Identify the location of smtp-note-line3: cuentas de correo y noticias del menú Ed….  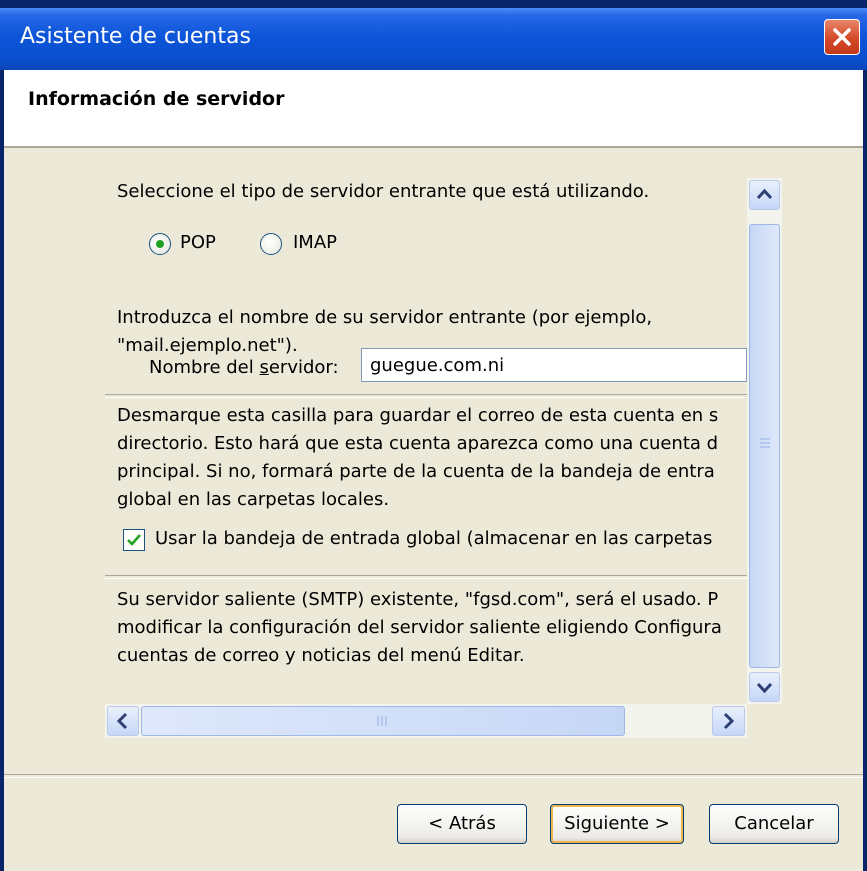
(321, 655).